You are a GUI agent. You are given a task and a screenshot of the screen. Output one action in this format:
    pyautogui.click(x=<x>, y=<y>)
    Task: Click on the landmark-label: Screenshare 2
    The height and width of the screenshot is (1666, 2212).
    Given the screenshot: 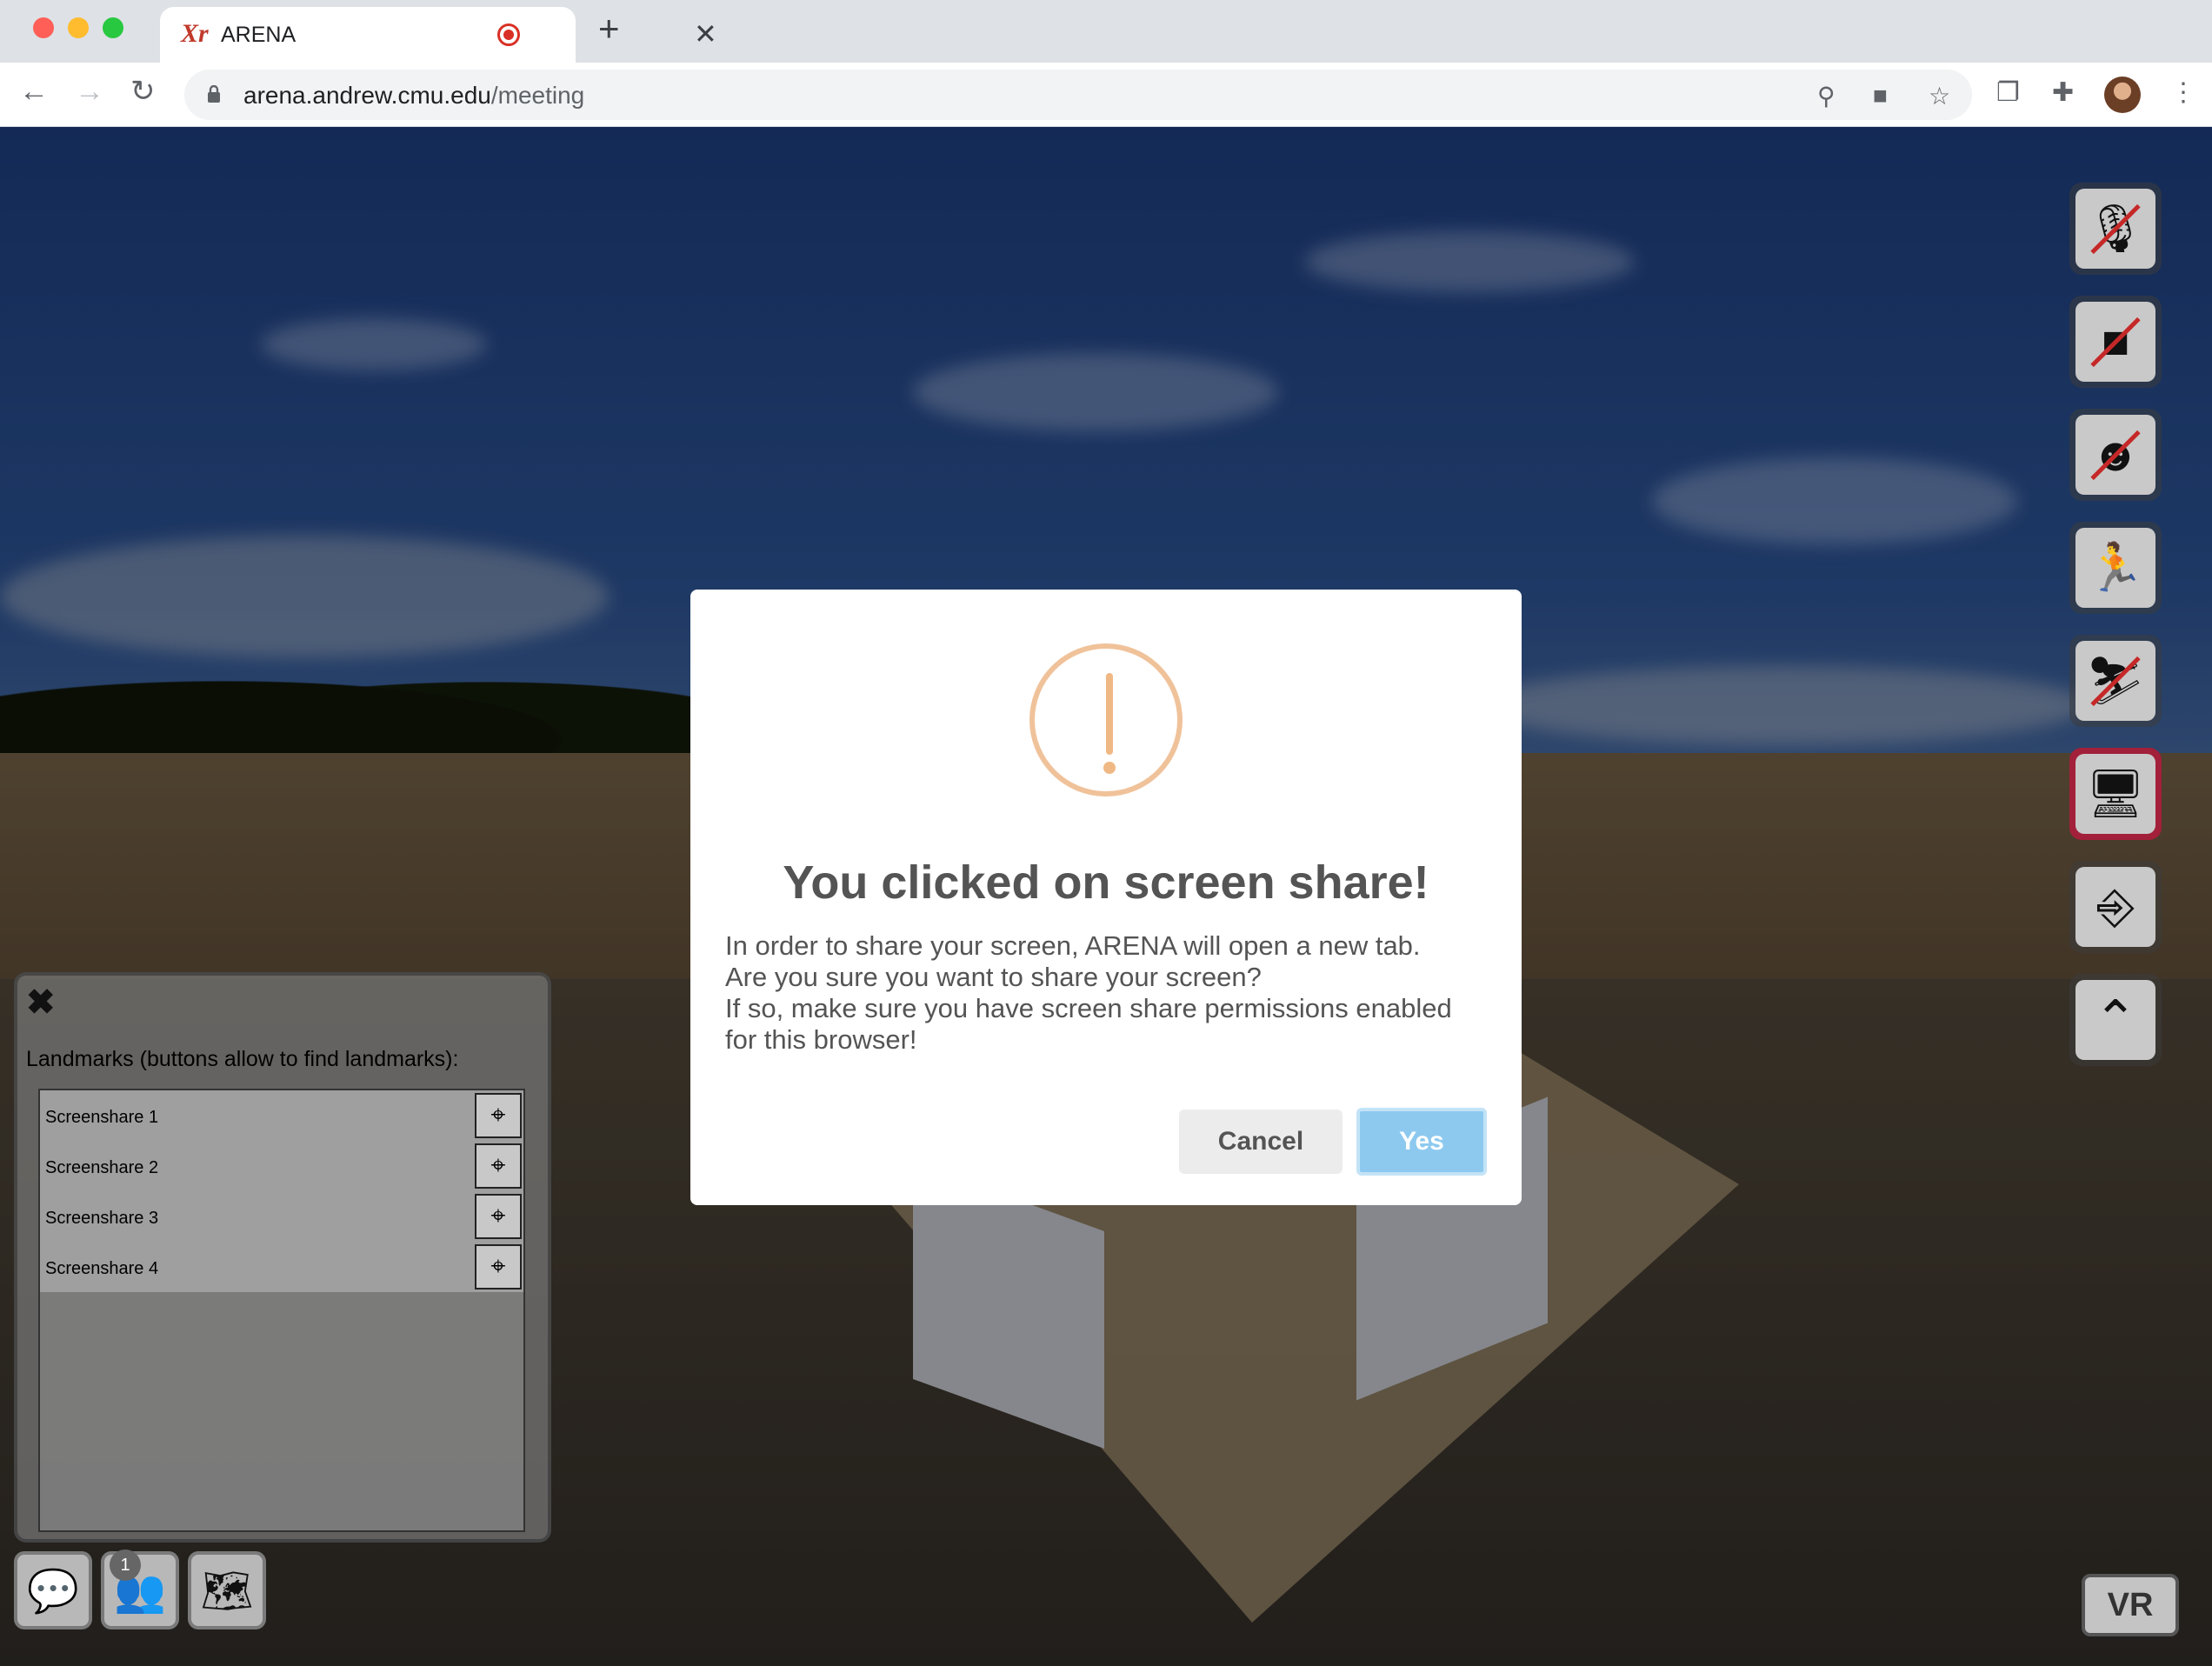 What is the action you would take?
    pyautogui.click(x=102, y=1168)
    